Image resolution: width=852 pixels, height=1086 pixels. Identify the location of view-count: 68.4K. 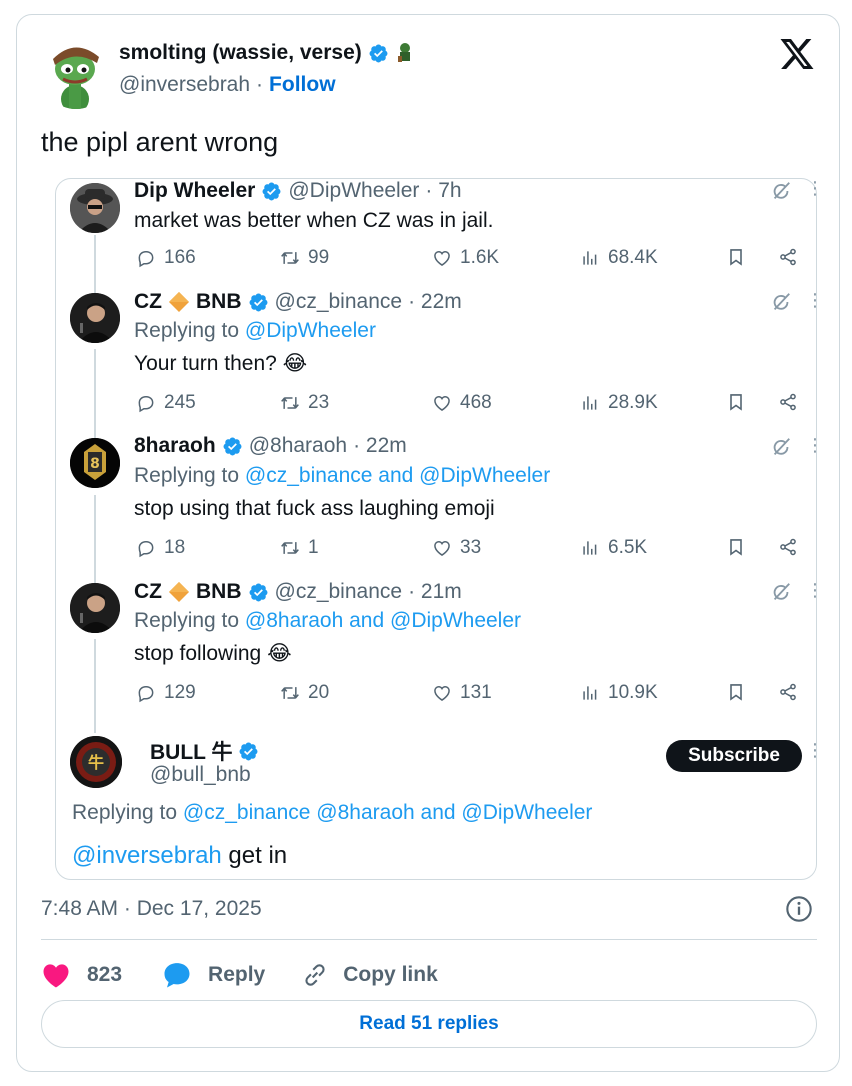
(619, 258).